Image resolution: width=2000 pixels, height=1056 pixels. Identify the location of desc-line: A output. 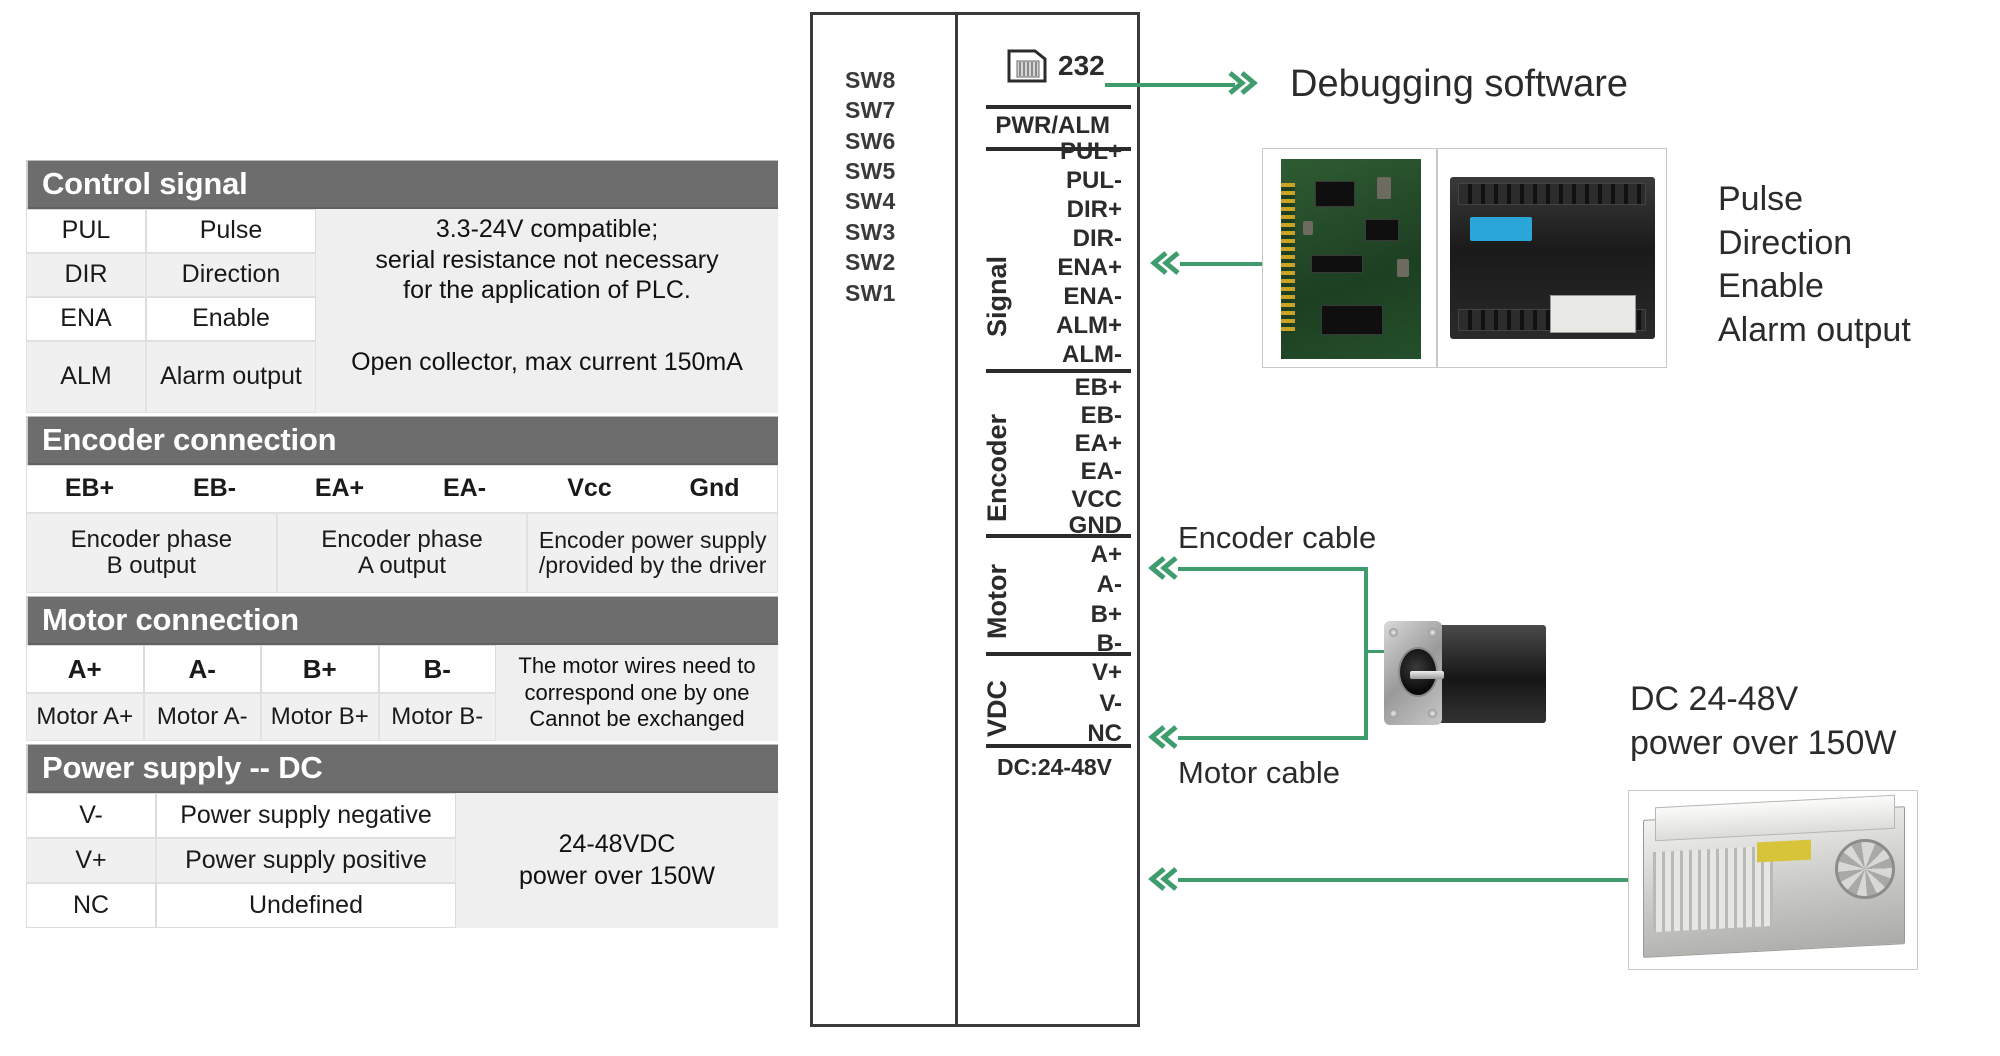
(402, 565).